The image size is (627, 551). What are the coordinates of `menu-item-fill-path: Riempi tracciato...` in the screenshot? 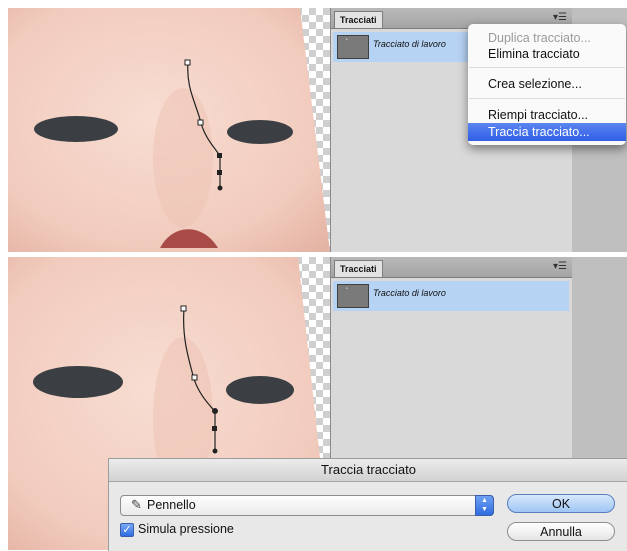 It's located at (547, 115).